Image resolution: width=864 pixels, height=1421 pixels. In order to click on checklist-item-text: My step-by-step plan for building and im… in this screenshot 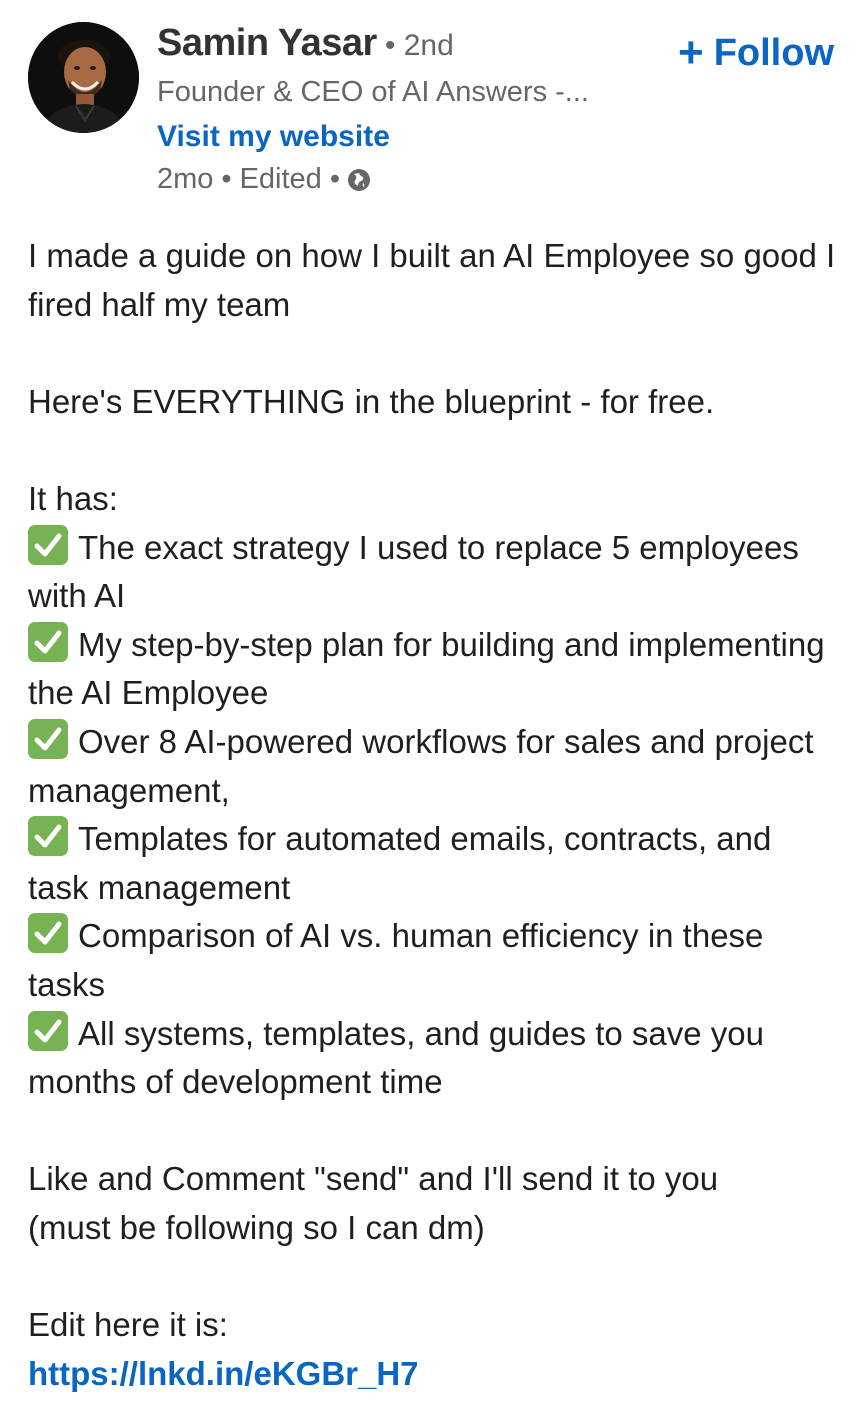, I will do `click(426, 668)`.